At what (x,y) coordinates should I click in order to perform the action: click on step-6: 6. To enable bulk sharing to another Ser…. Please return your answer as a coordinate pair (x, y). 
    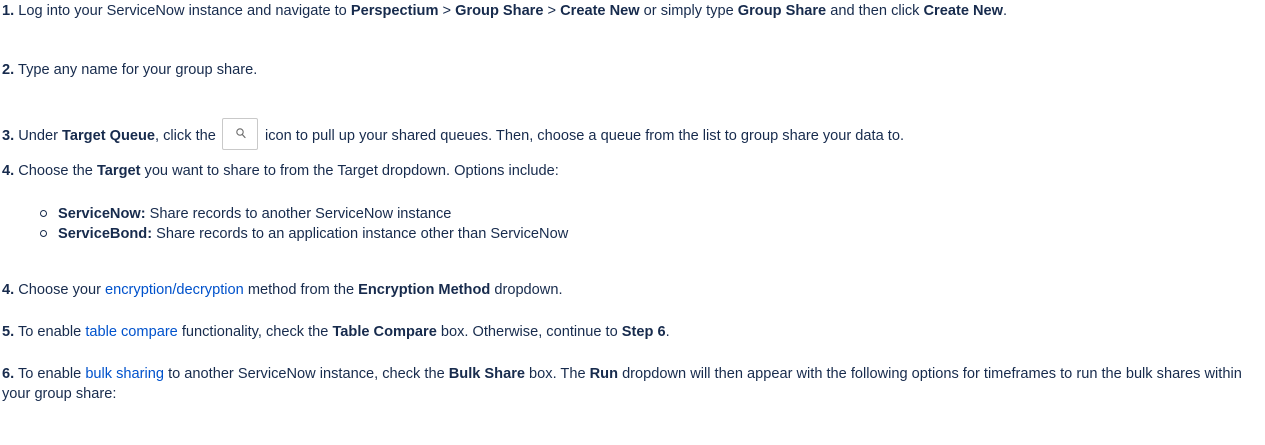
    Looking at the image, I should click on (622, 384).